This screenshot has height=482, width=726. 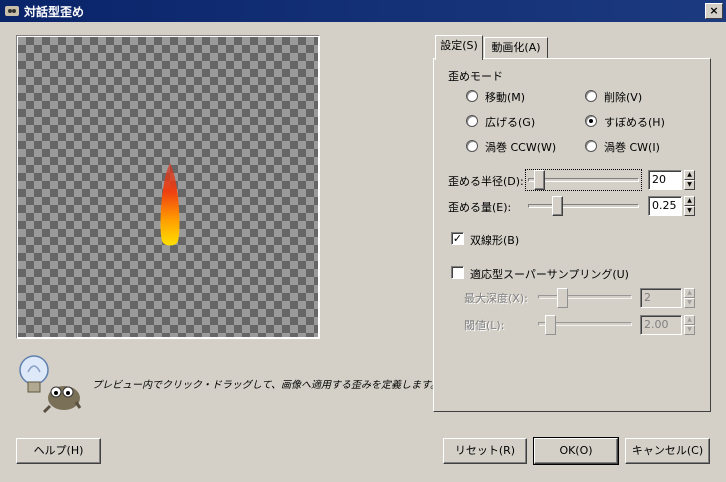 I want to click on flame-image, so click(x=170, y=204).